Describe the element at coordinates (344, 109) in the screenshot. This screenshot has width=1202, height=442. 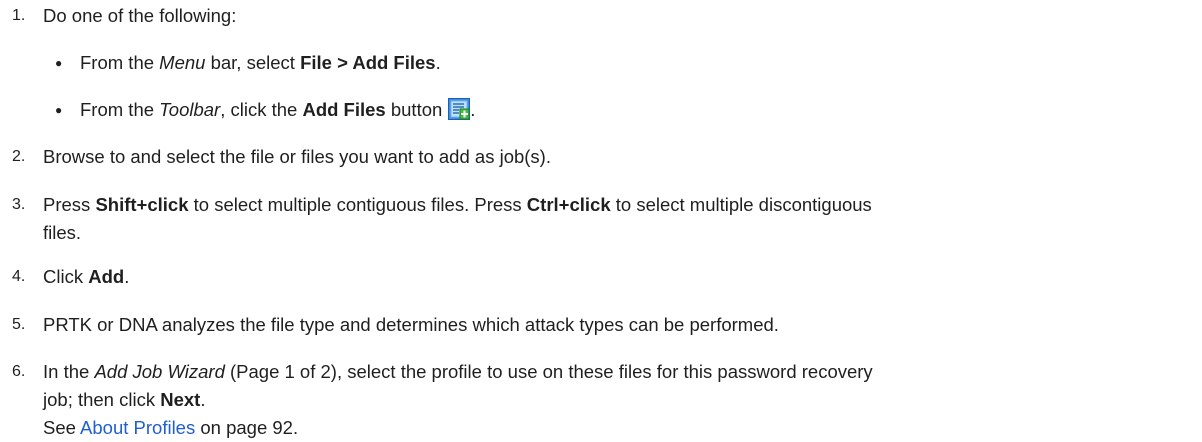
I see `button-name: Add Files` at that location.